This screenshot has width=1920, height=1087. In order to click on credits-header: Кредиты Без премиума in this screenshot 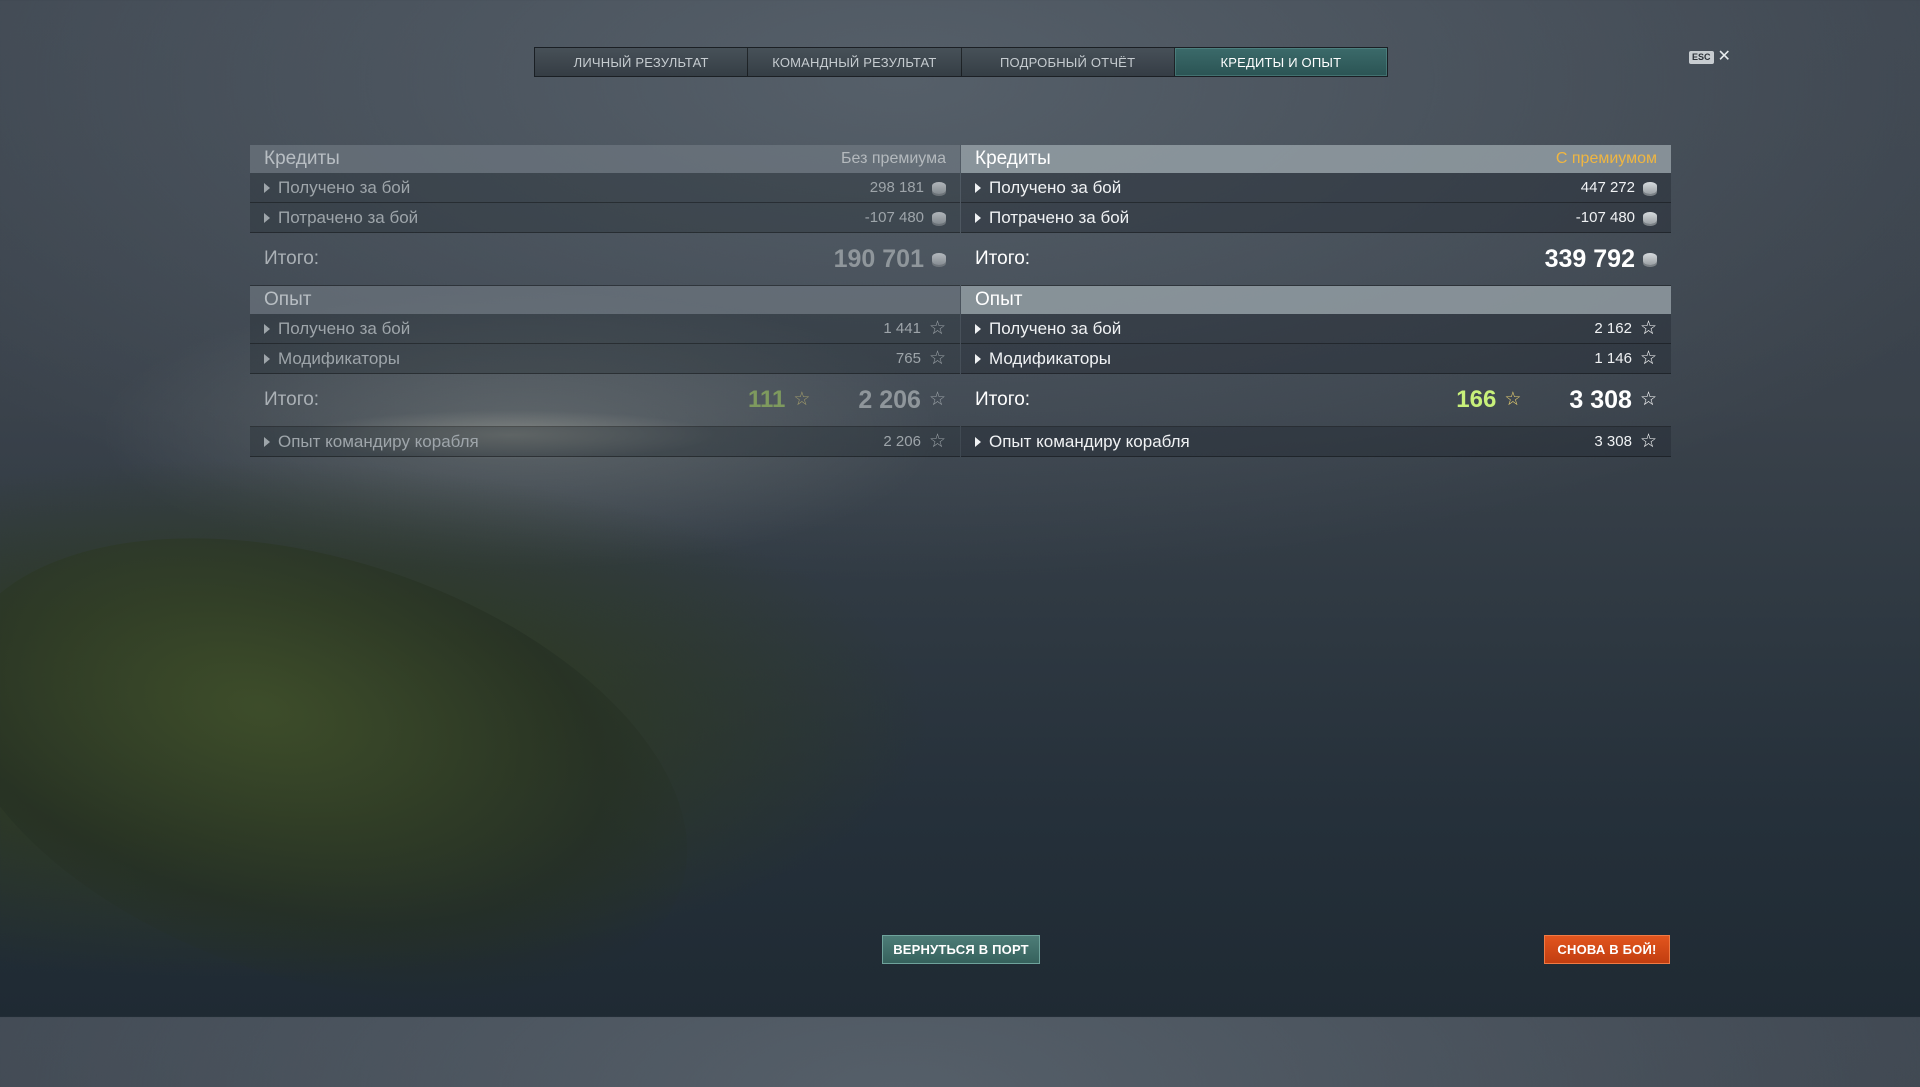, I will do `click(605, 159)`.